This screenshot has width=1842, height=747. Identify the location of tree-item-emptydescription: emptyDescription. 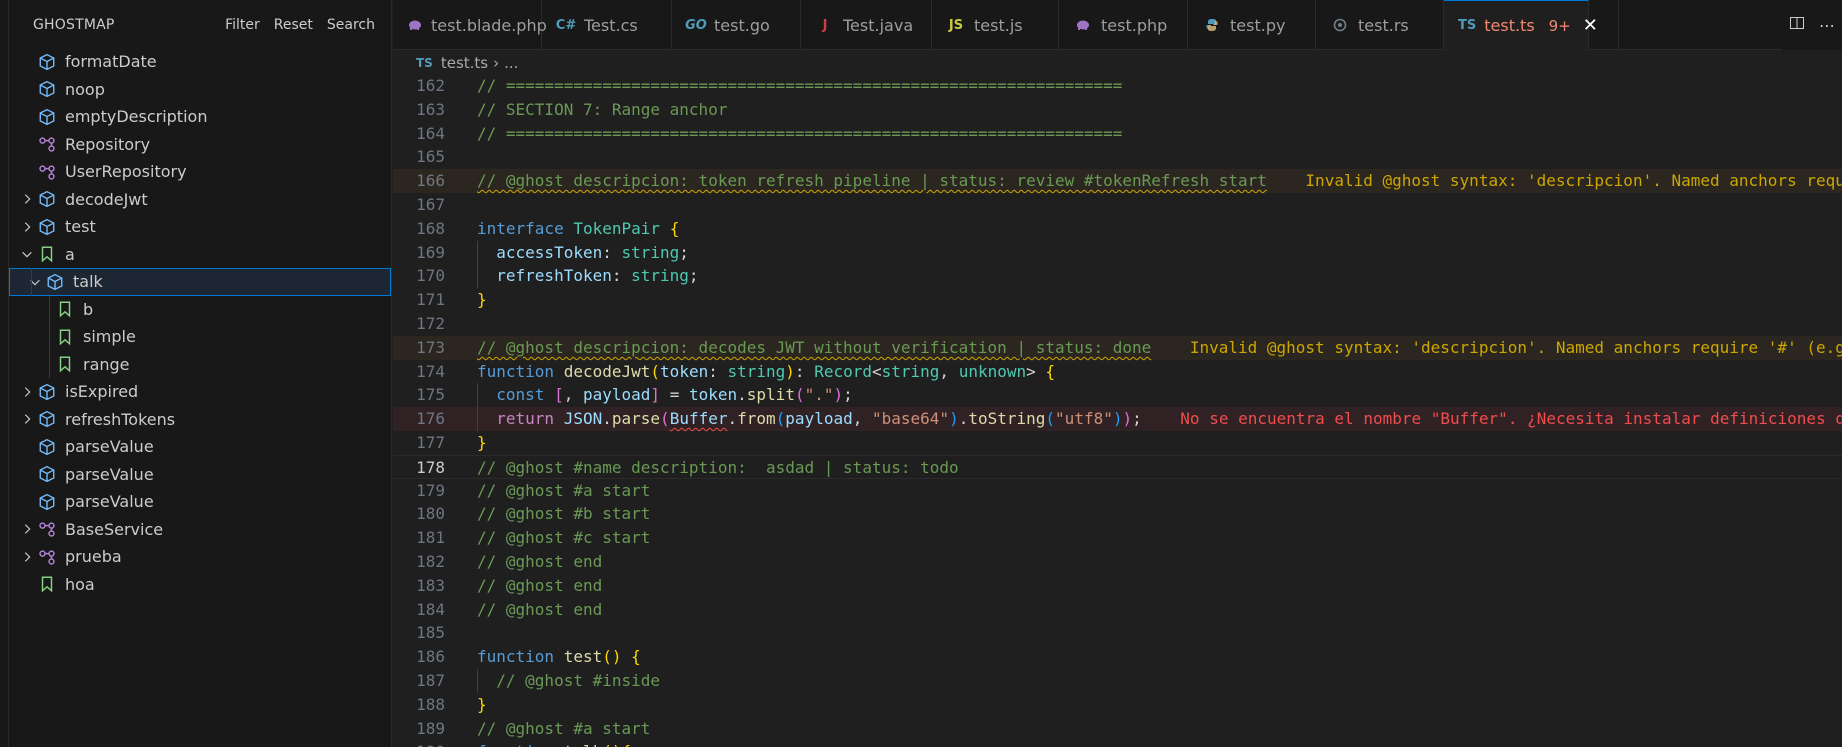
(200, 117).